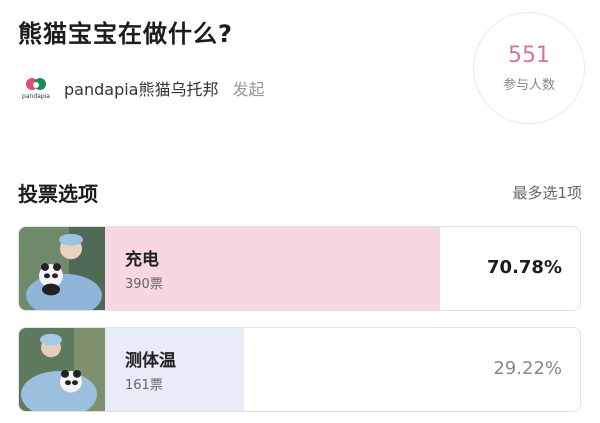 The image size is (600, 423). Describe the element at coordinates (58, 194) in the screenshot. I see `options-section-title: 投票选项` at that location.